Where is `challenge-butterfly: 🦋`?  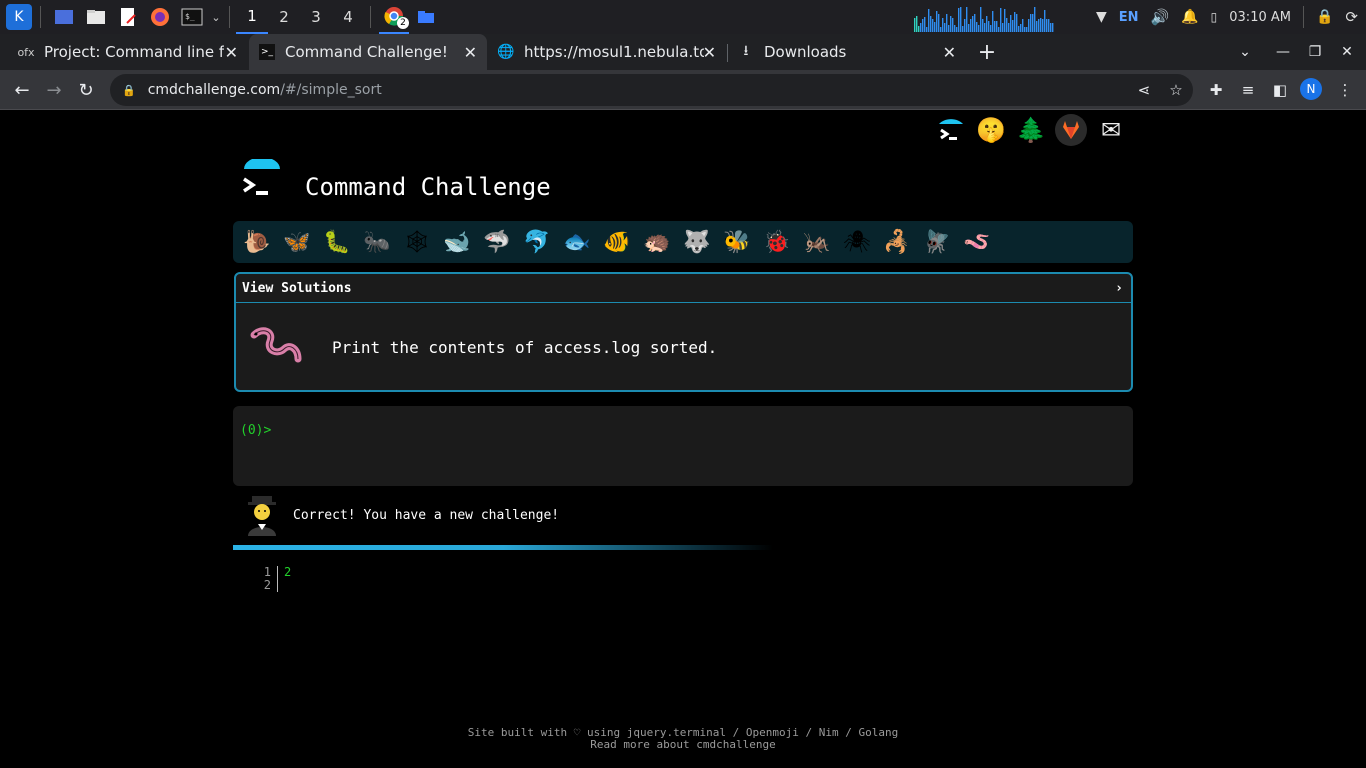 challenge-butterfly: 🦋 is located at coordinates (297, 242).